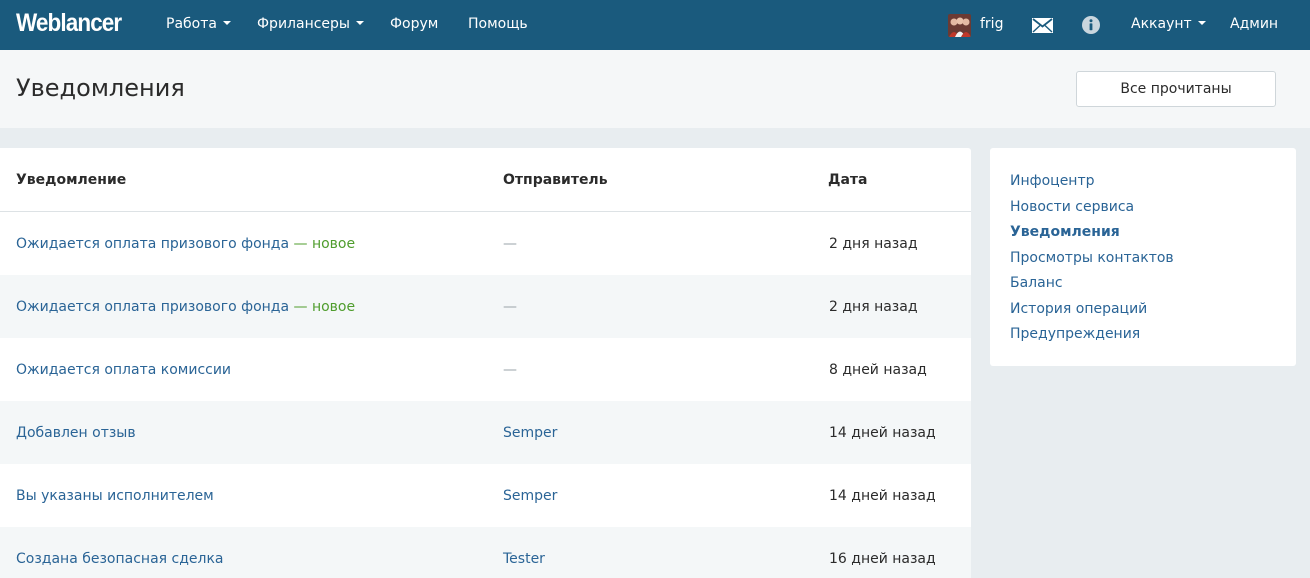 The image size is (1310, 578). What do you see at coordinates (191, 24) in the screenshot?
I see `nav-item-label: Работа` at bounding box center [191, 24].